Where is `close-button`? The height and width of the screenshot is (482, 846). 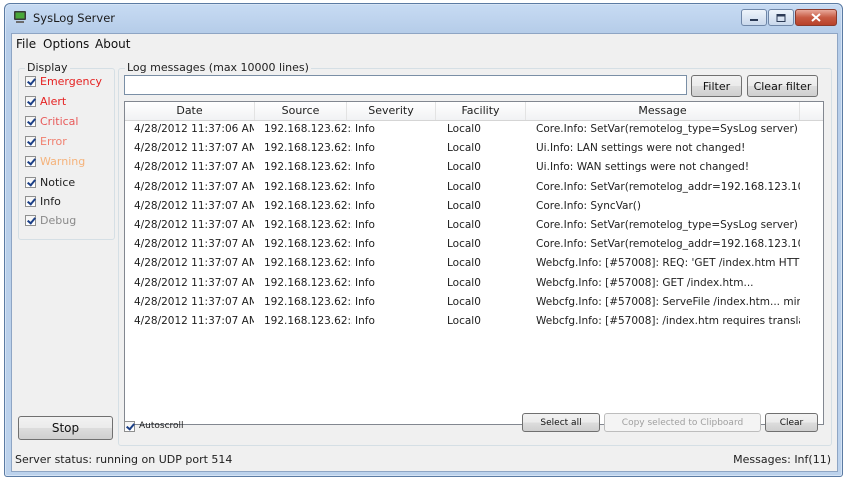
close-button is located at coordinates (816, 17).